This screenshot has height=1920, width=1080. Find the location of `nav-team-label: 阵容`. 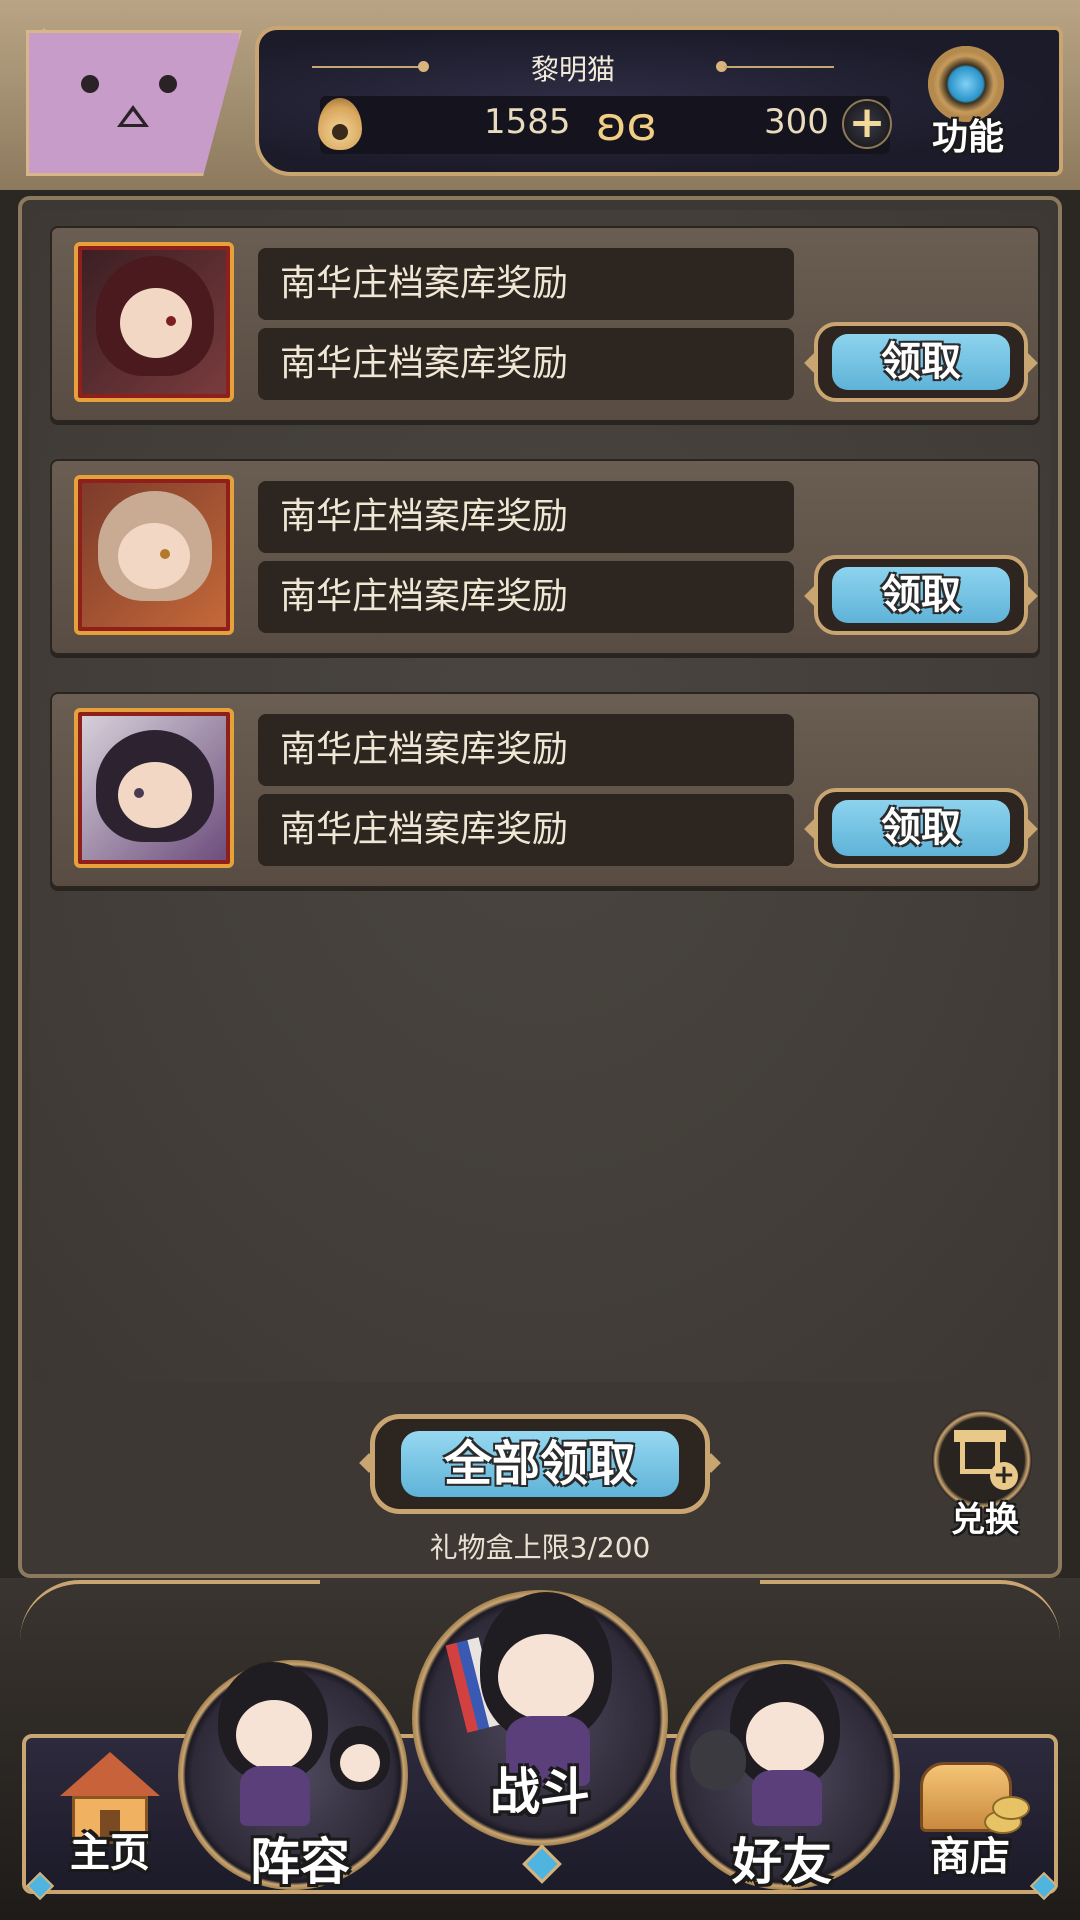

nav-team-label: 阵容 is located at coordinates (300, 1858).